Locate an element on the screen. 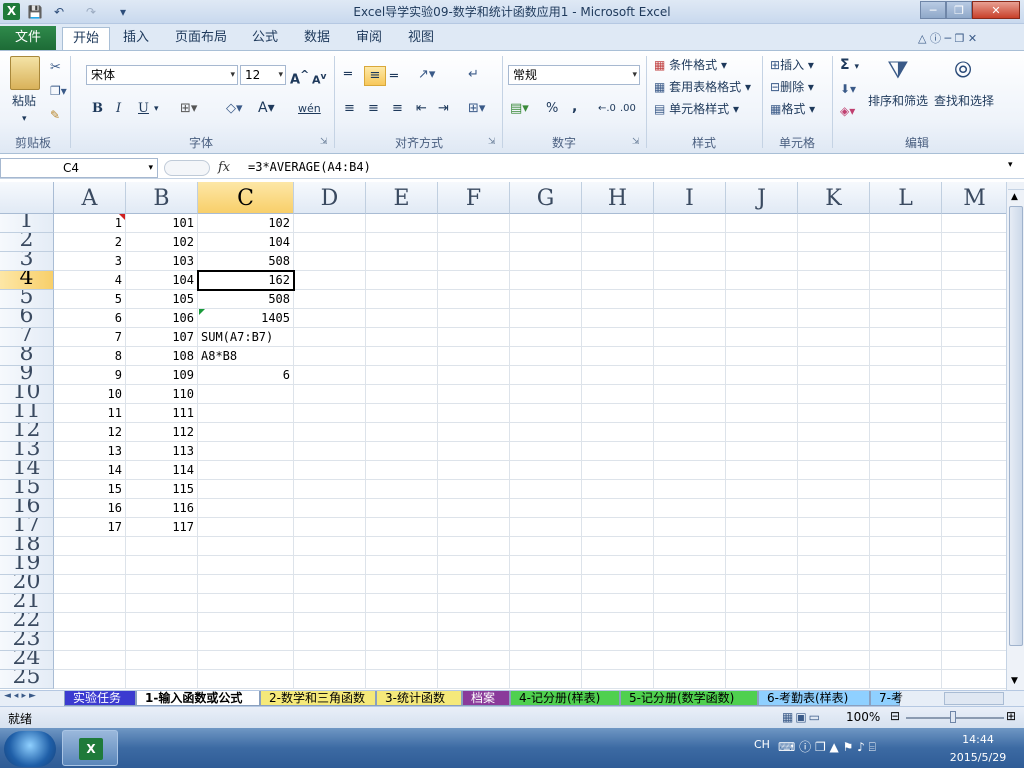 Image resolution: width=1024 pixels, height=768 pixels. cell-G21 is located at coordinates (546, 603).